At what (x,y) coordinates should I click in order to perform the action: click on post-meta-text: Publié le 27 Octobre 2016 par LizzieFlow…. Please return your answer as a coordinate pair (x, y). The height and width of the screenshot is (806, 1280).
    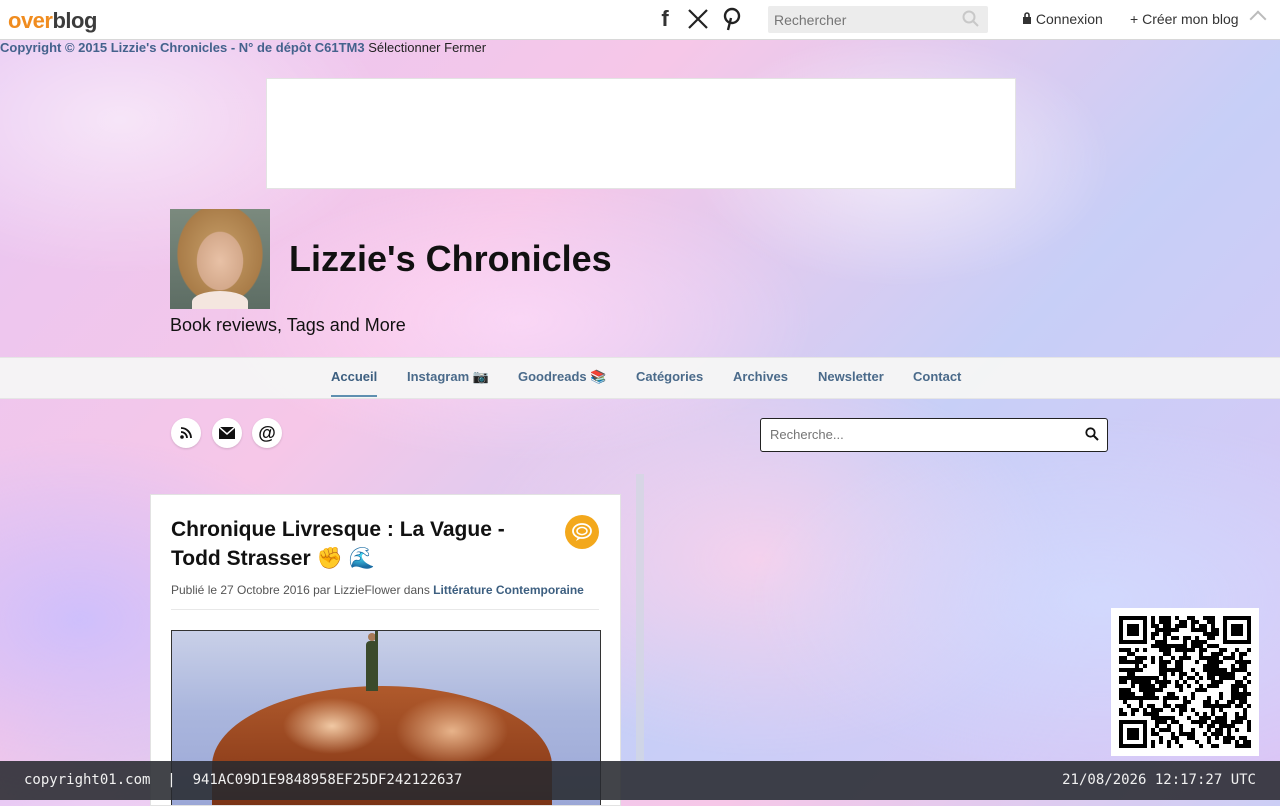
    Looking at the image, I should click on (300, 590).